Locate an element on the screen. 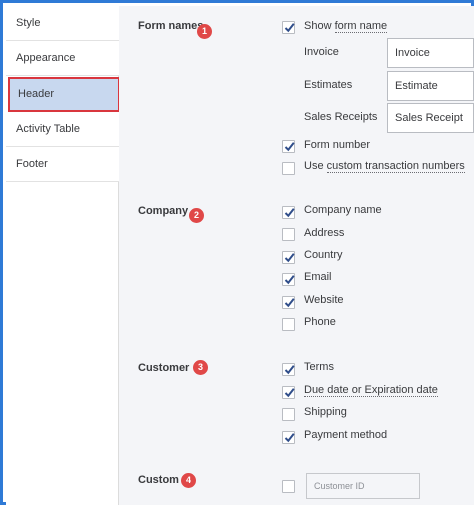 This screenshot has height=505, width=474. sales-receipts-label: Sales Receipts is located at coordinates (341, 117).